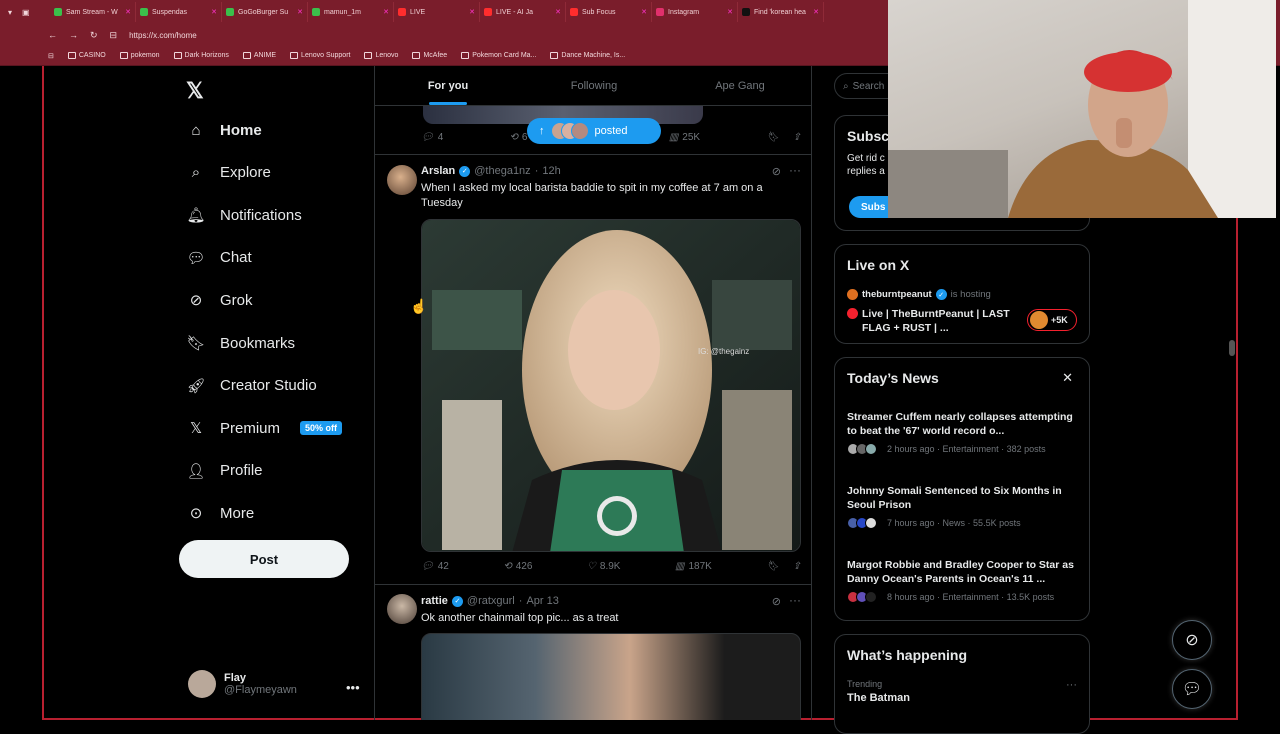  What do you see at coordinates (448, 85) in the screenshot?
I see `tab-for-you: For you` at bounding box center [448, 85].